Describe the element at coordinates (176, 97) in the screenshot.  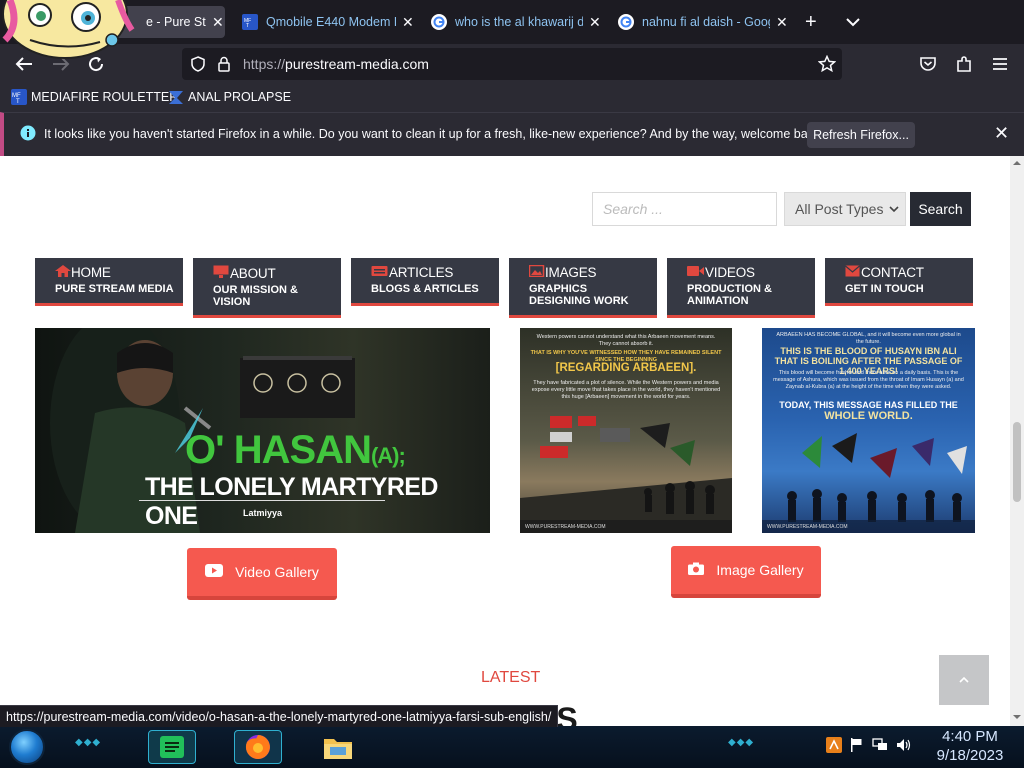
I see `bookmark-folder-icon` at that location.